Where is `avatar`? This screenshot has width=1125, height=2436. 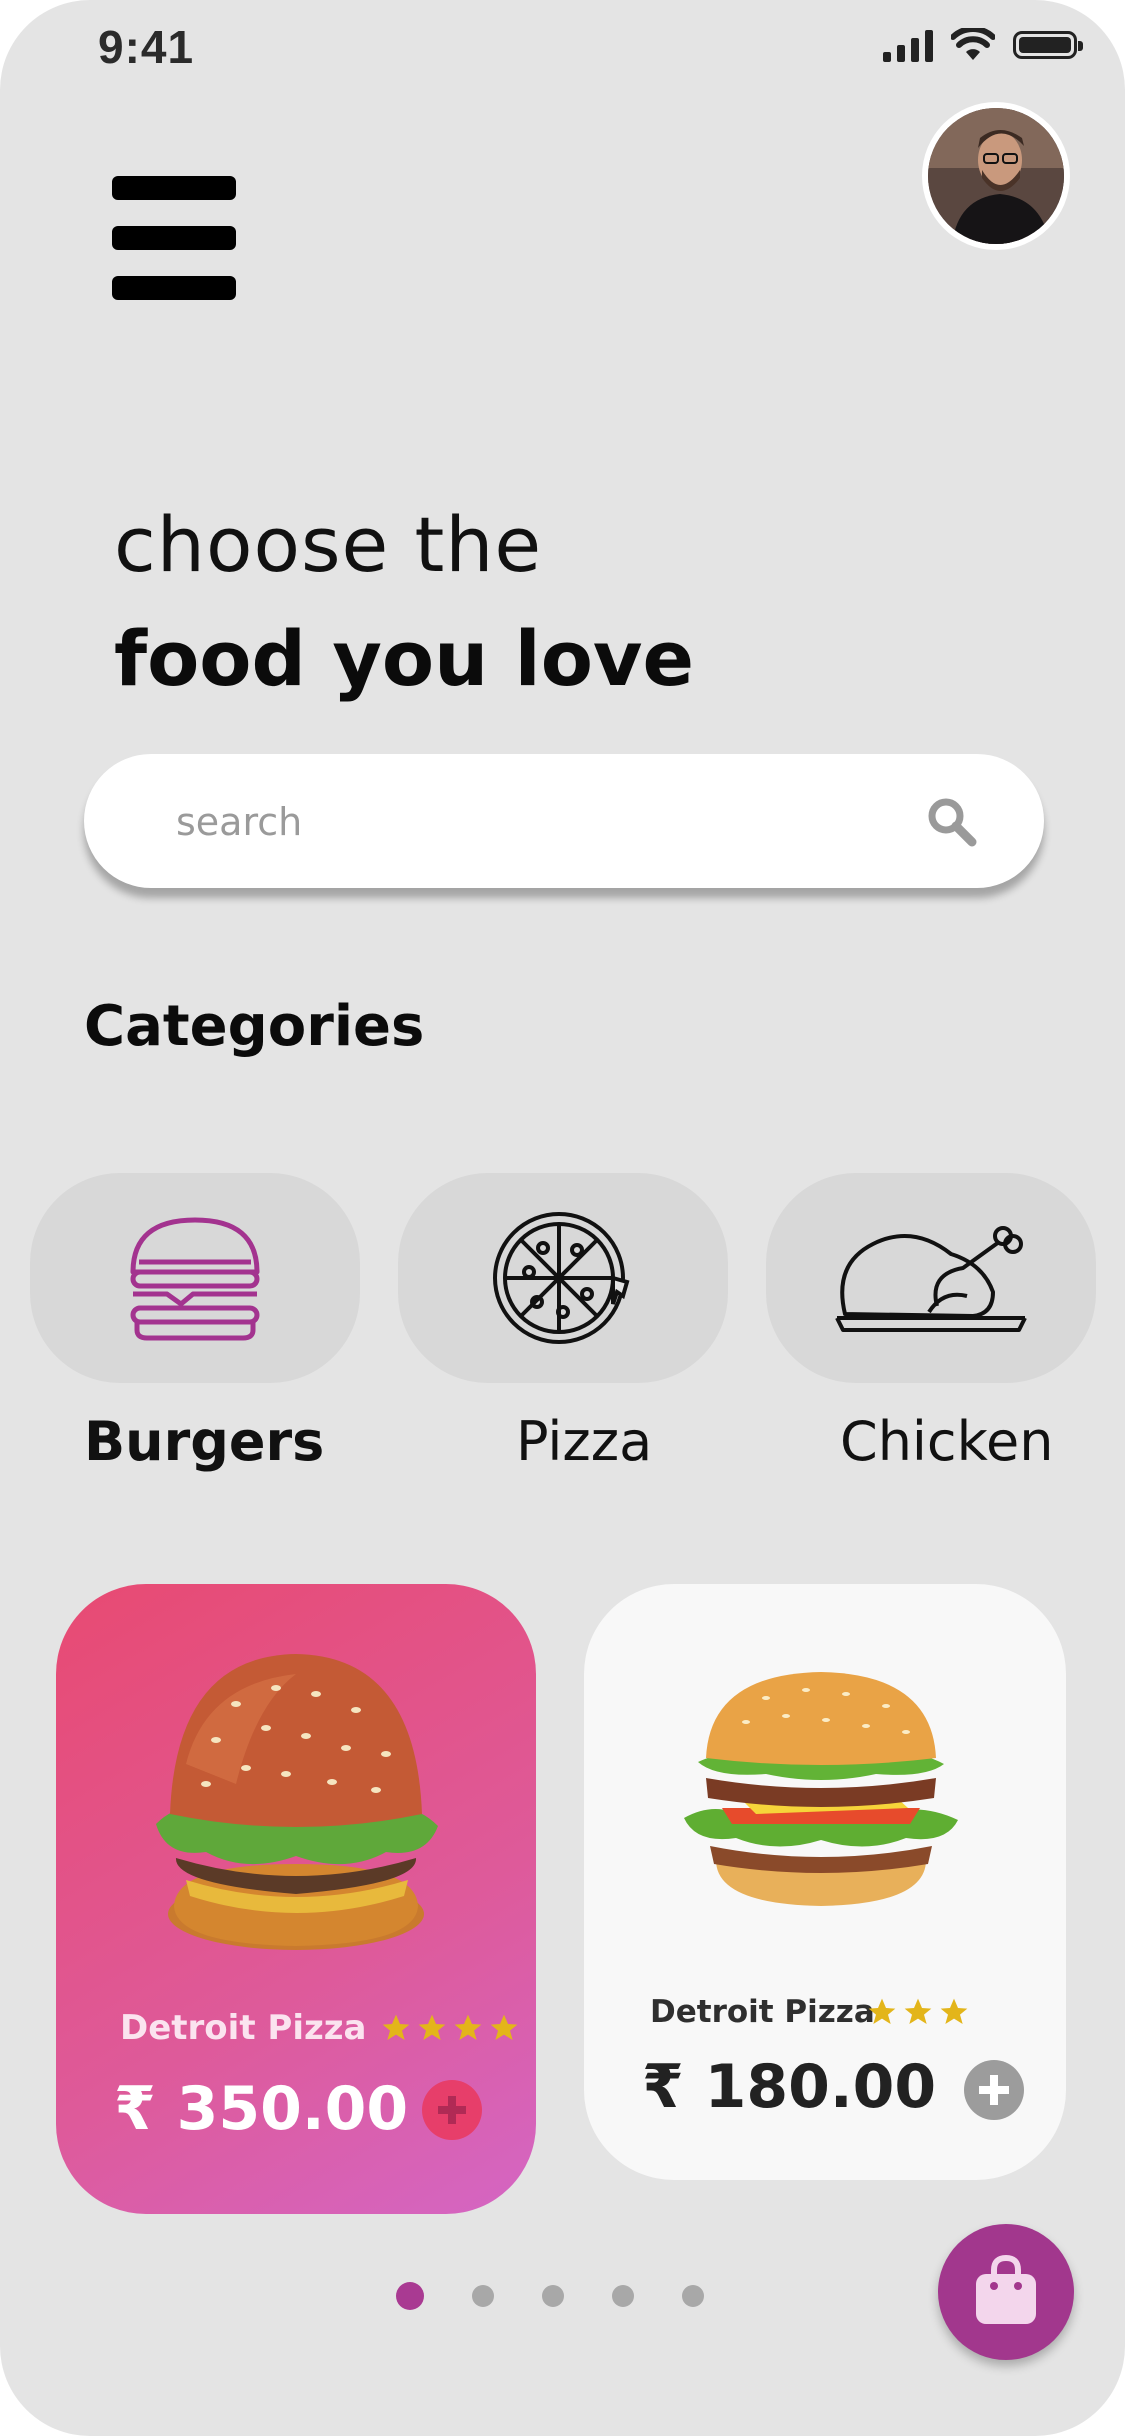 avatar is located at coordinates (996, 176).